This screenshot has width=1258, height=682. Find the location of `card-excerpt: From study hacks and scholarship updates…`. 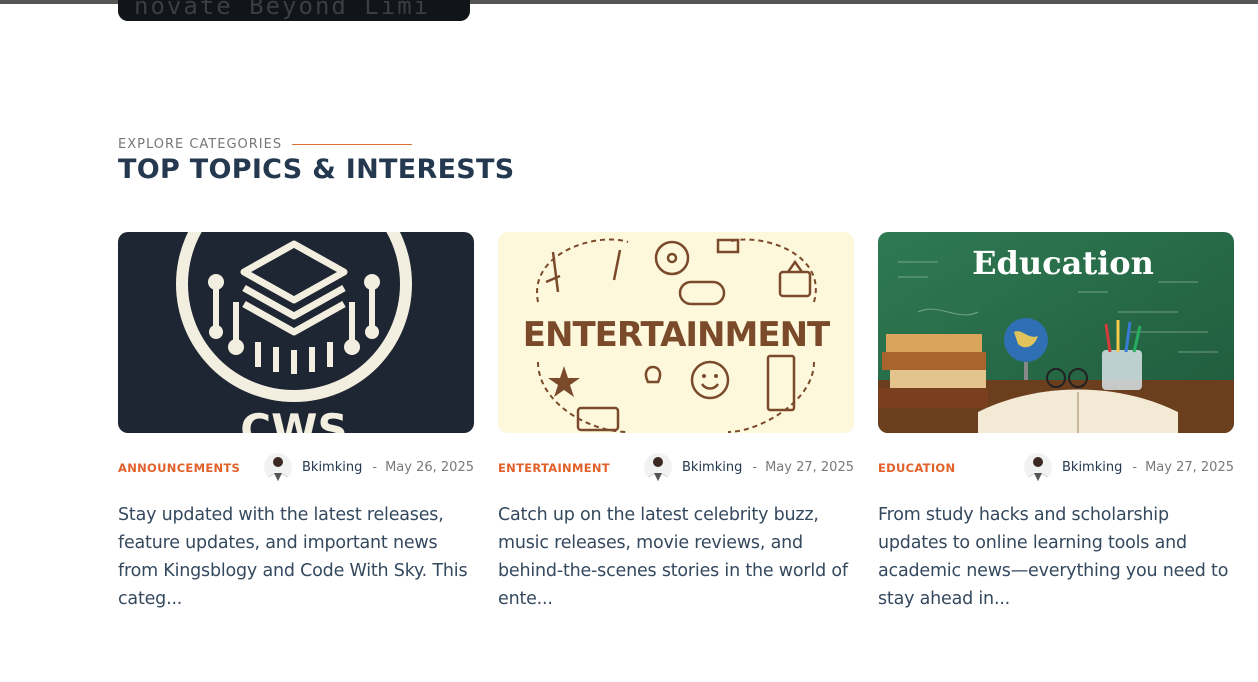

card-excerpt: From study hacks and scholarship updates… is located at coordinates (1056, 557).